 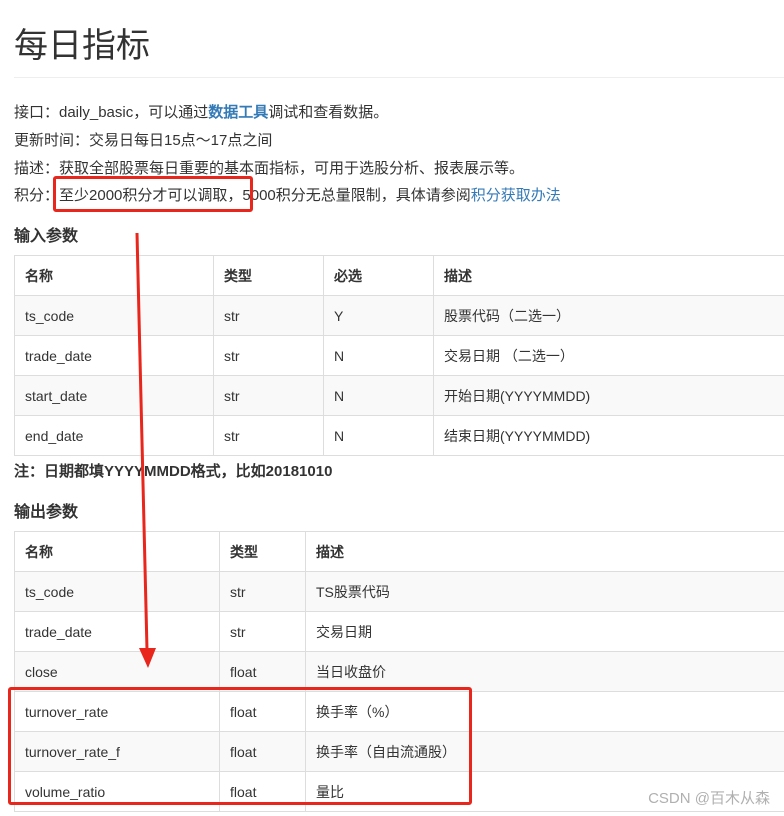 I want to click on arrow-shaft, so click(x=142, y=441).